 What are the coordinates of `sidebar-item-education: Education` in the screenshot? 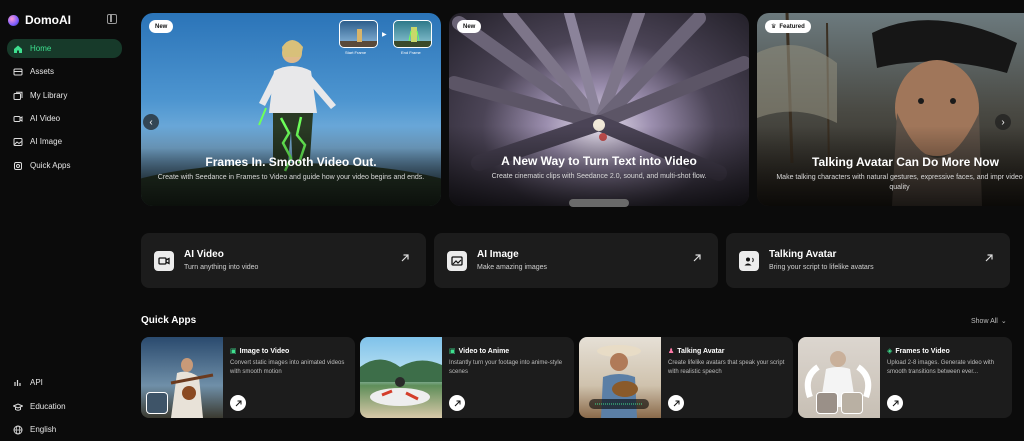 It's located at (64, 406).